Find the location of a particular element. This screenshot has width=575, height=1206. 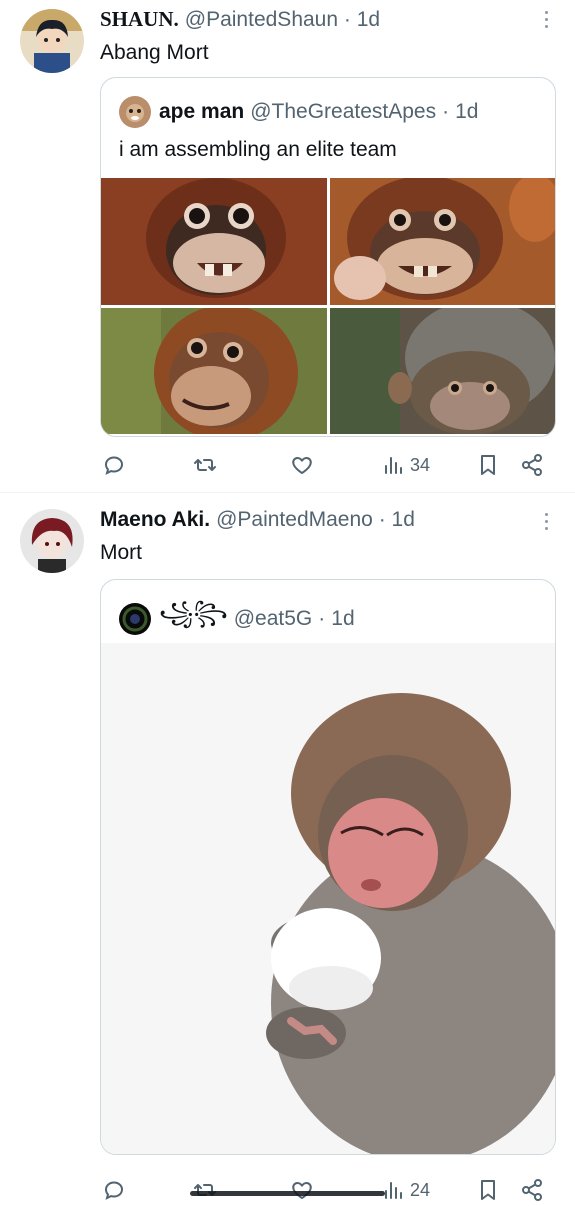

quoted-text: i am assembling an elite team is located at coordinates (258, 149).